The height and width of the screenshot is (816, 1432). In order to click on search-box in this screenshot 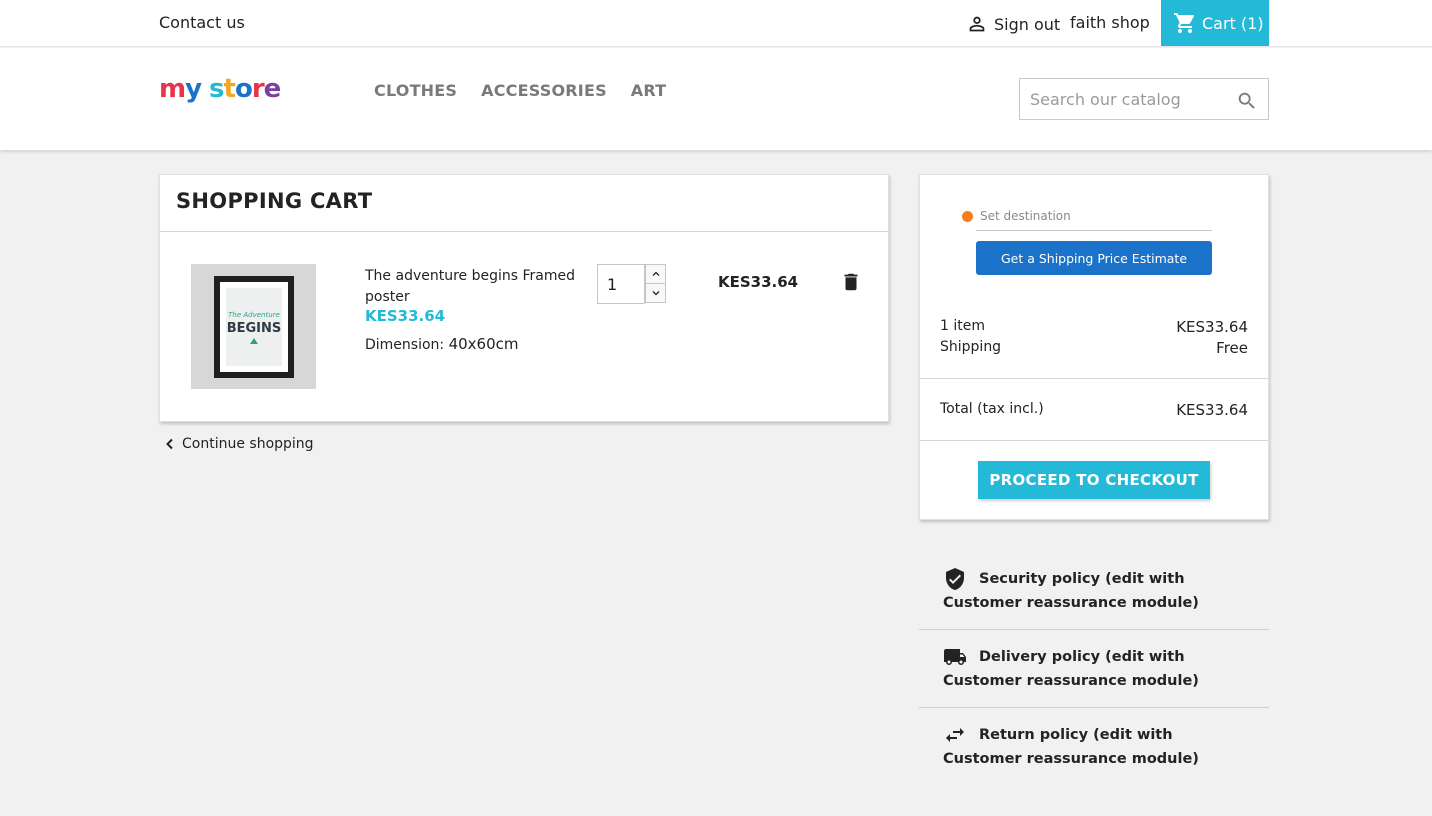, I will do `click(1144, 99)`.